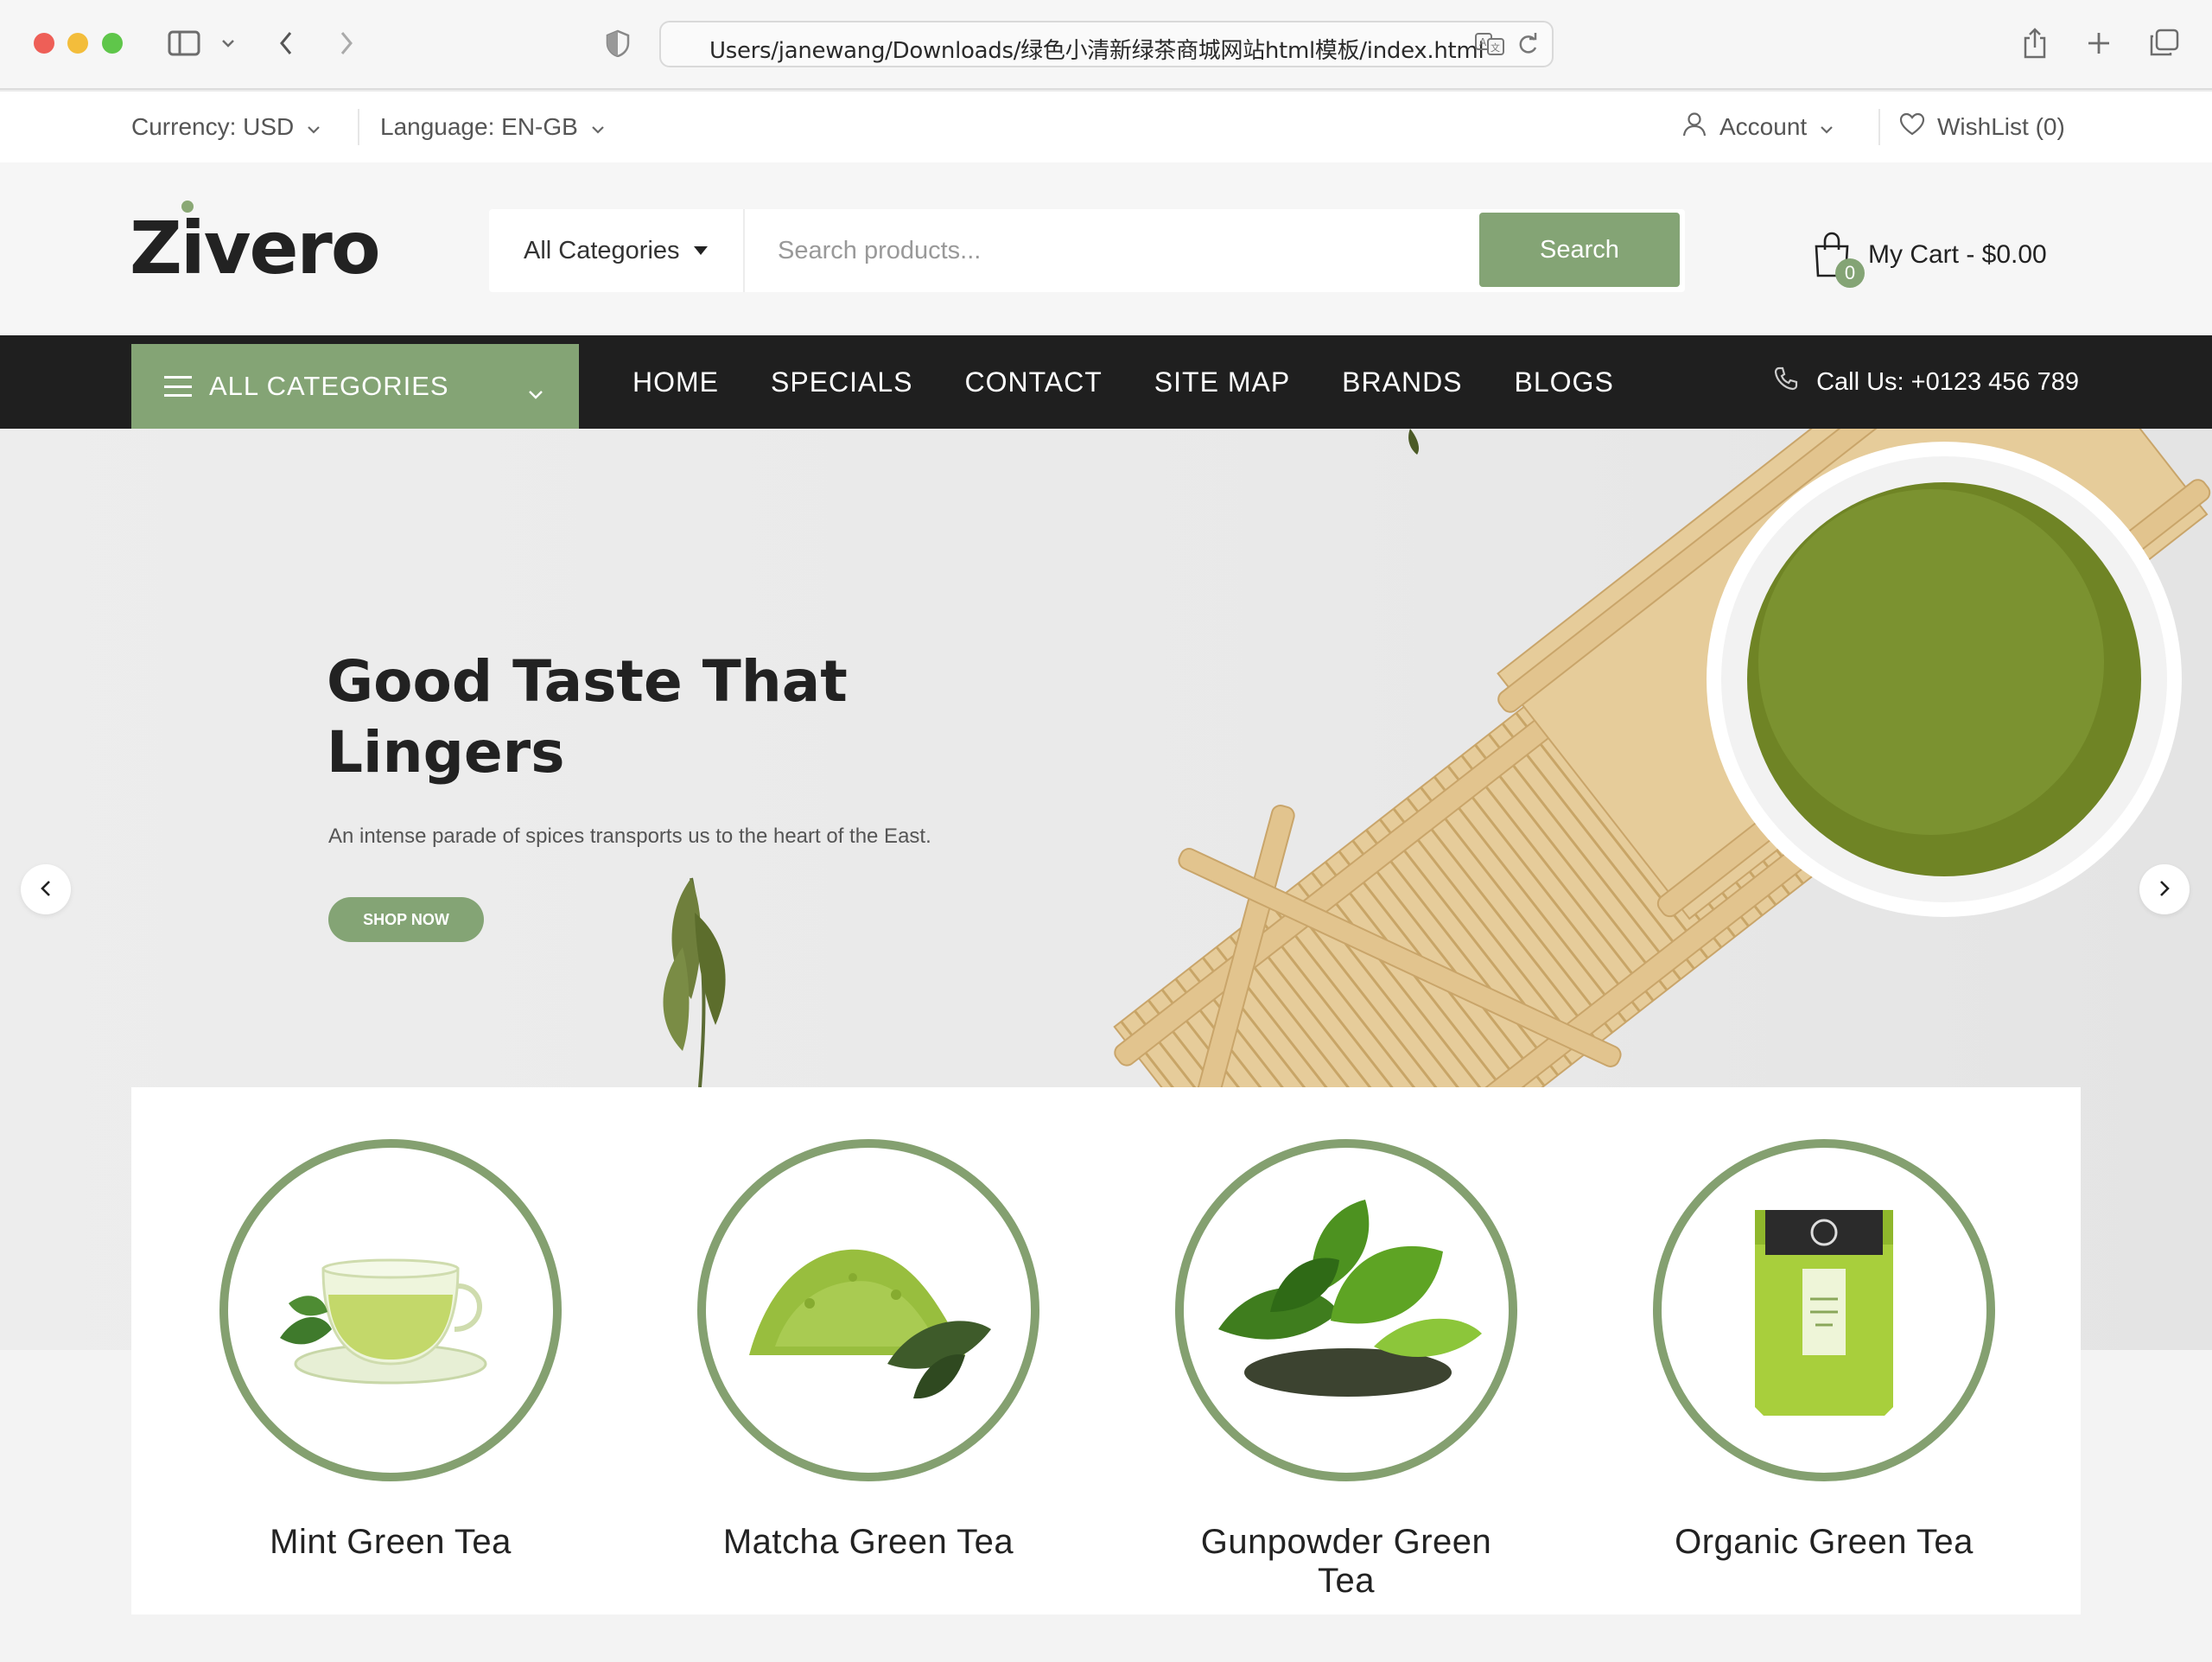 This screenshot has height=1662, width=2212. What do you see at coordinates (1850, 273) in the screenshot?
I see `cart-count-badge: 0` at bounding box center [1850, 273].